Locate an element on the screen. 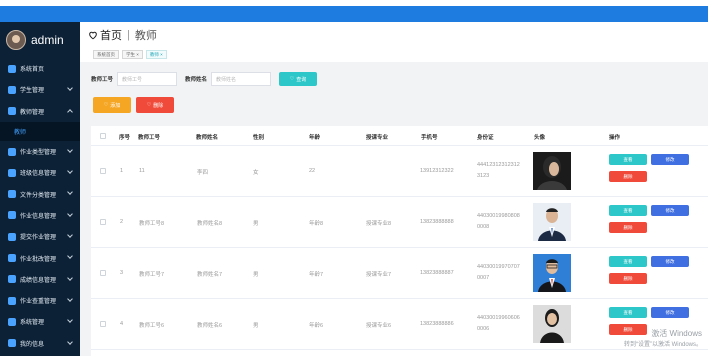  sidebar-item-plagiarism: 作业查重管理 is located at coordinates (40, 300).